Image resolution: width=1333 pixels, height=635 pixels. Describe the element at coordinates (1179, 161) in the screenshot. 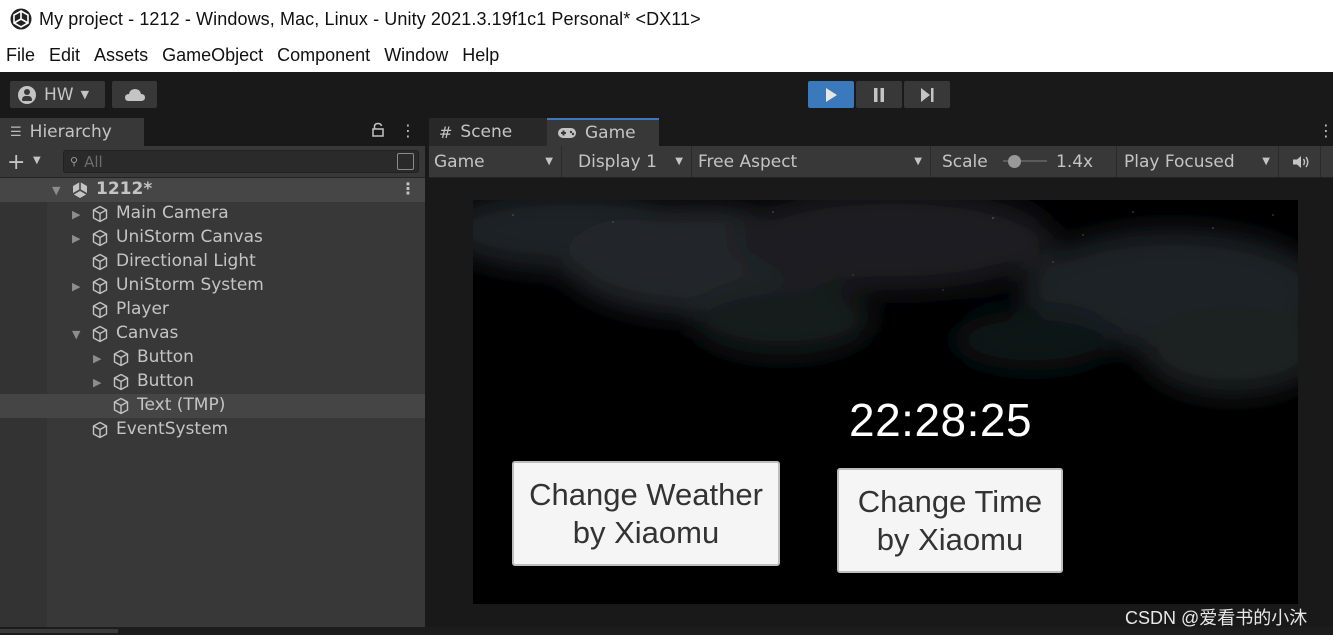

I see `play-mode-label: Play Focused` at that location.